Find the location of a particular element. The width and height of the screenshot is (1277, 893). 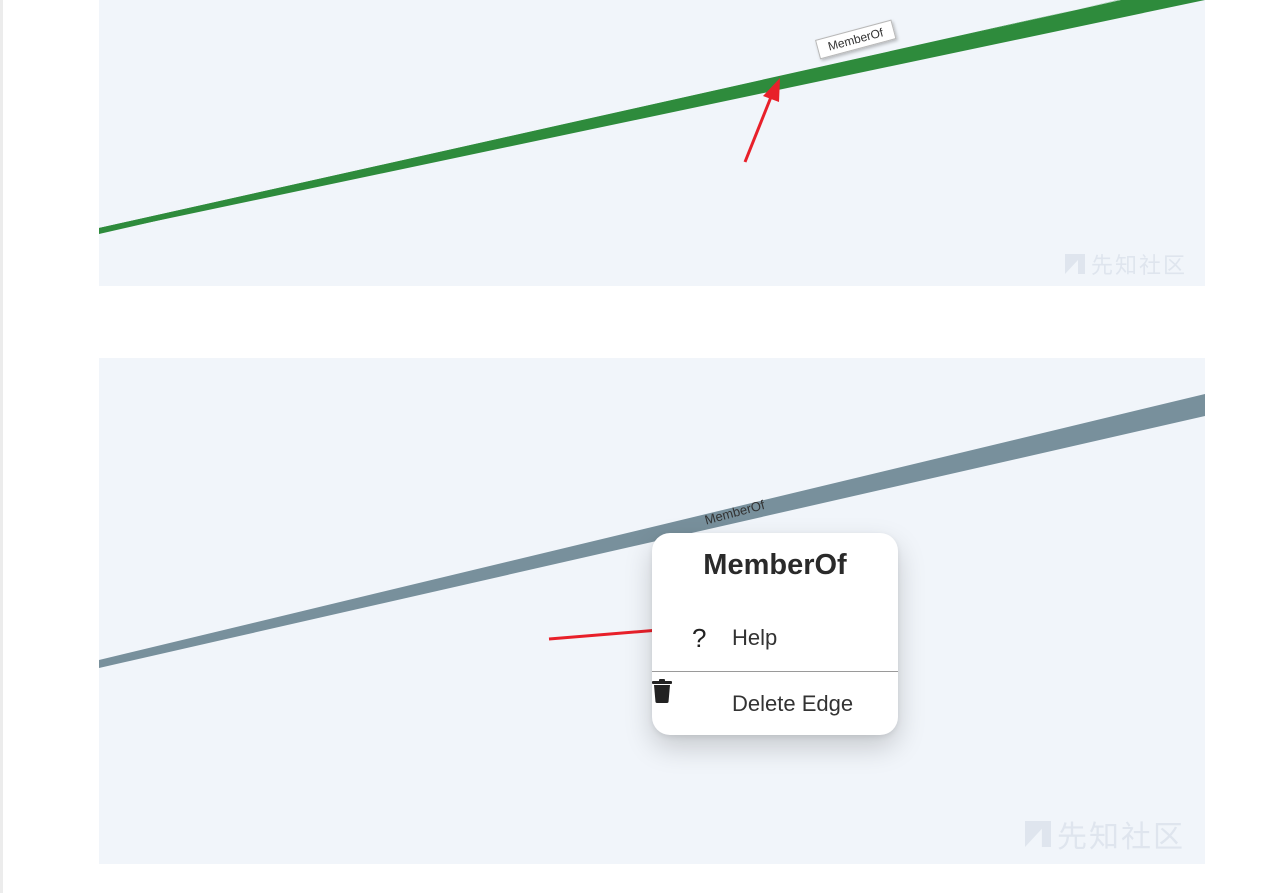

watermark-bottom: 先知社区 is located at coordinates (1105, 834).